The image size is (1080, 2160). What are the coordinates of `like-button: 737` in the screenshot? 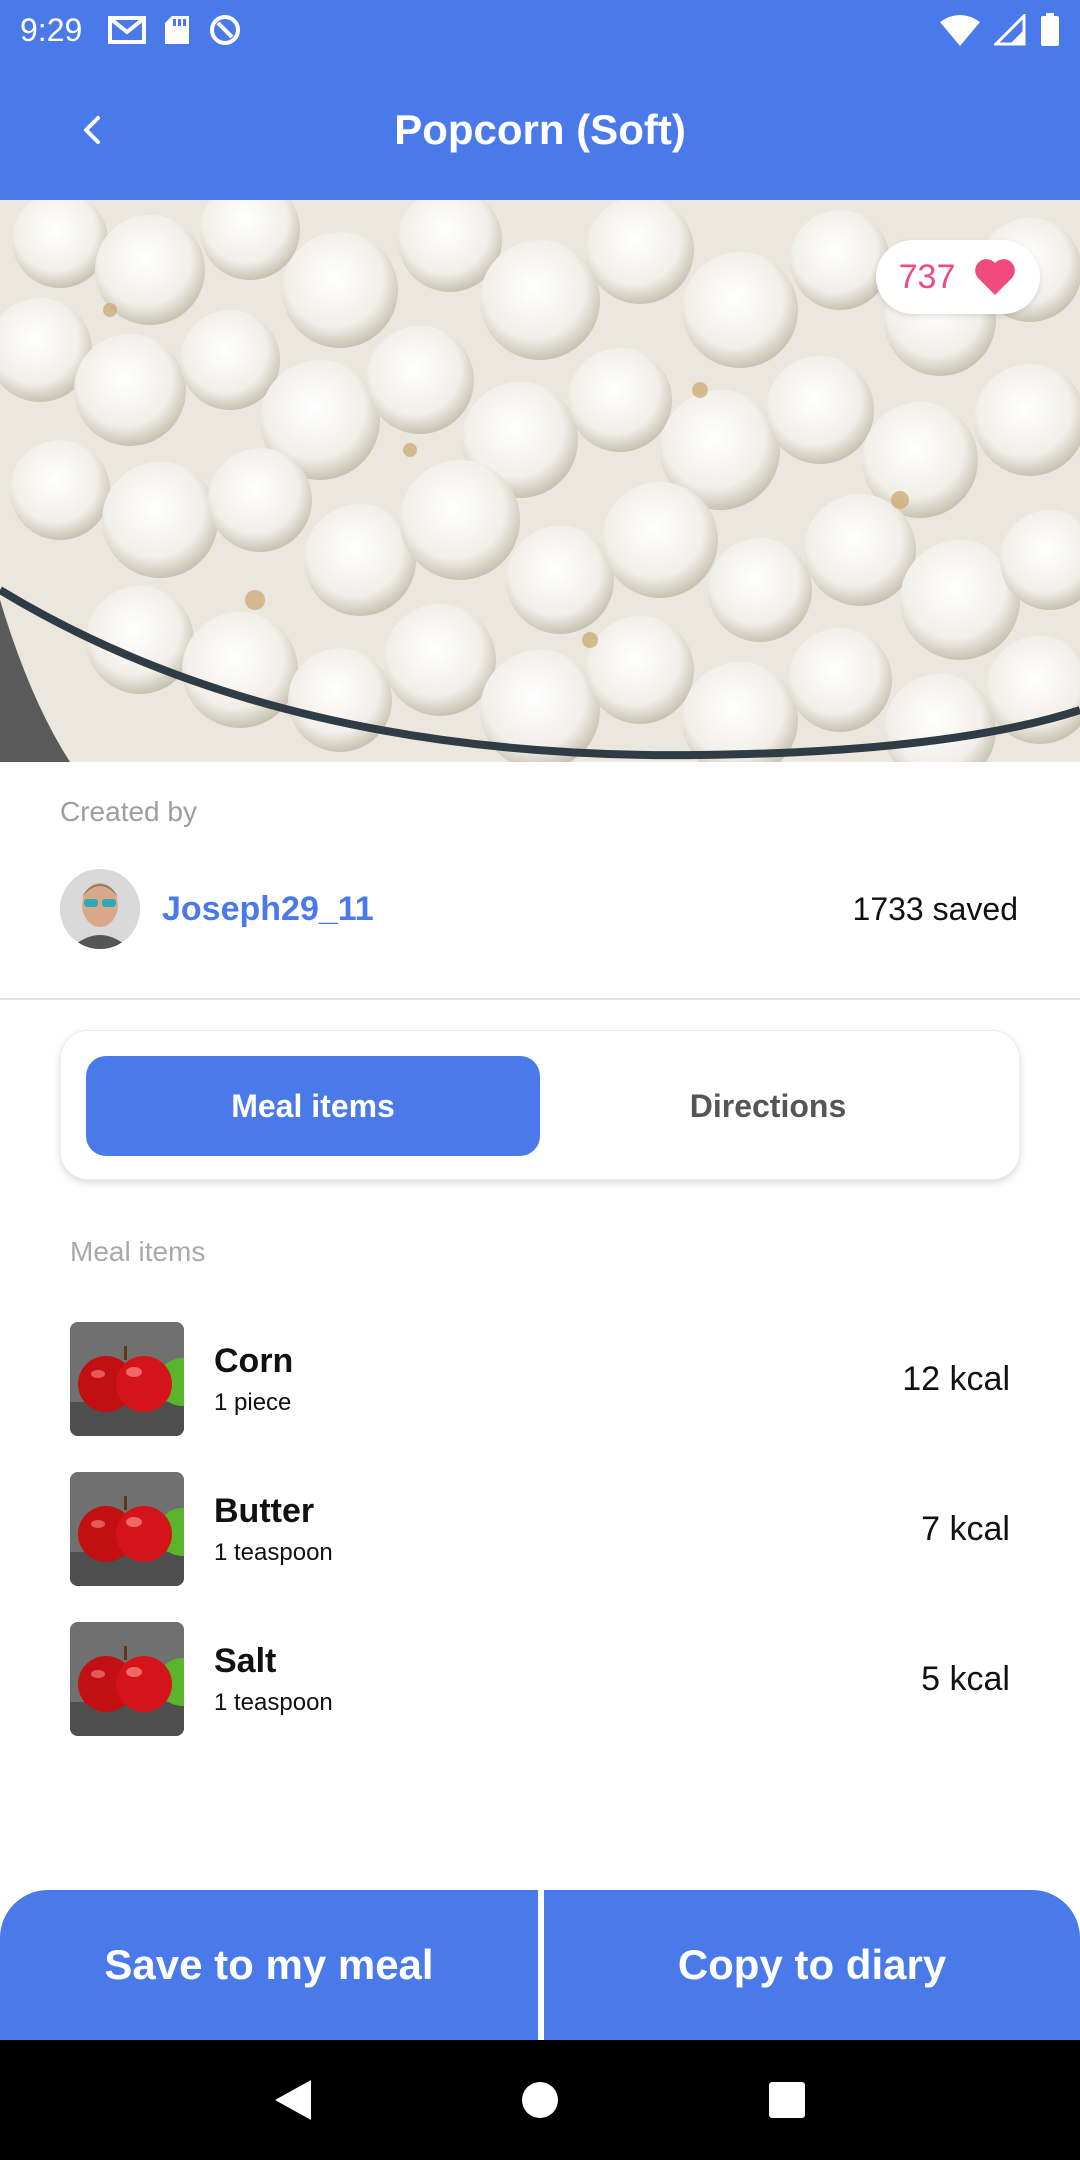 It's located at (958, 277).